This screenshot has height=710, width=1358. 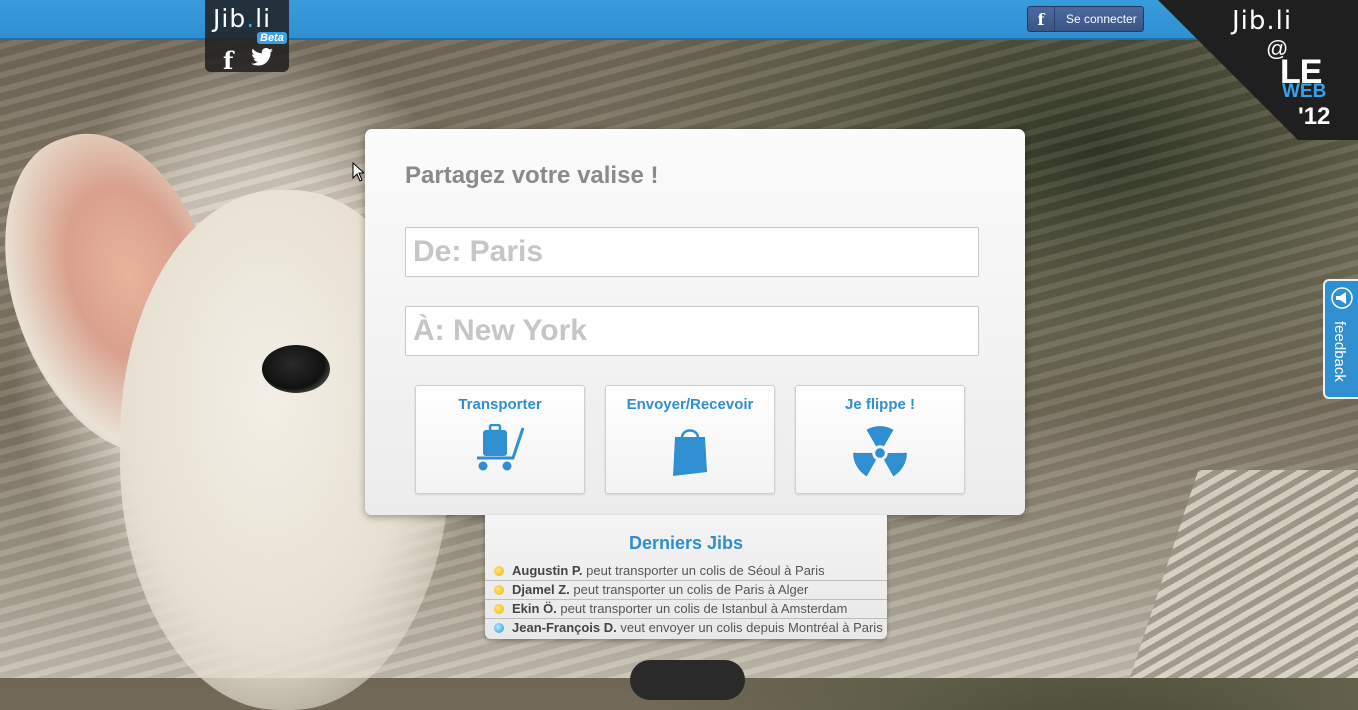 What do you see at coordinates (879, 404) in the screenshot?
I see `je-flippe-label: Je flippe !` at bounding box center [879, 404].